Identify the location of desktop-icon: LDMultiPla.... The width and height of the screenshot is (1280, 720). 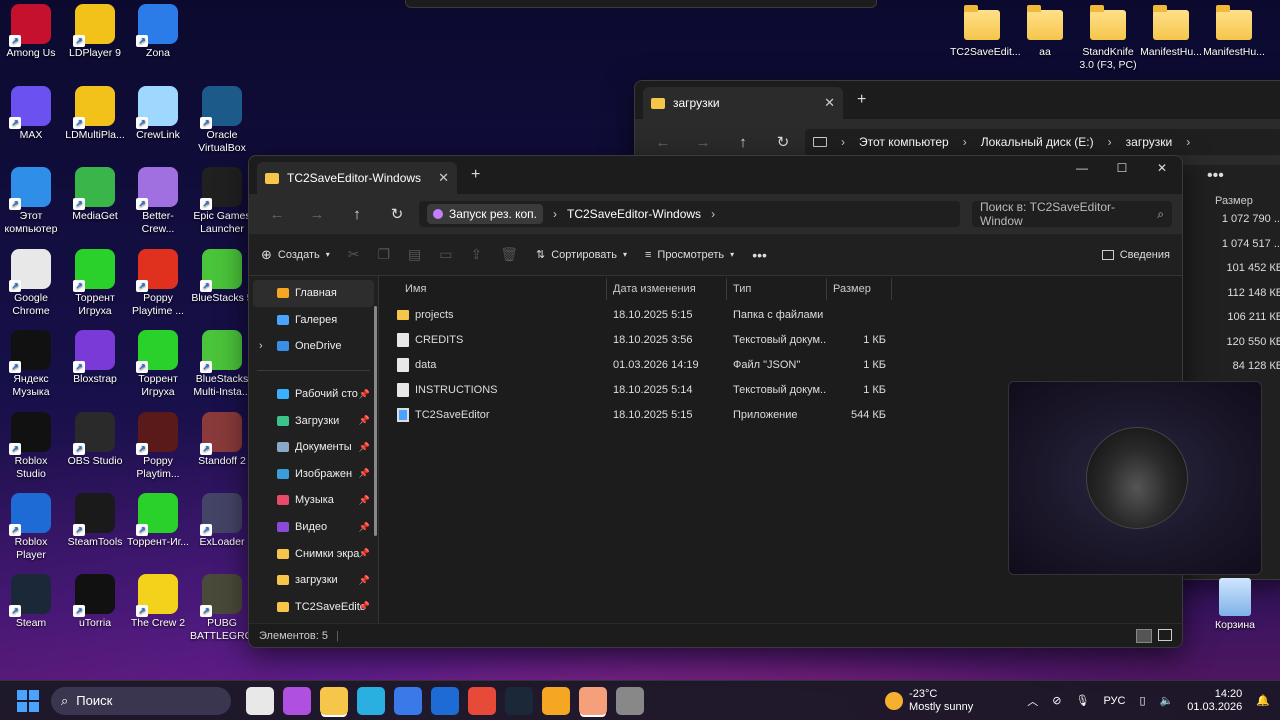
(95, 112).